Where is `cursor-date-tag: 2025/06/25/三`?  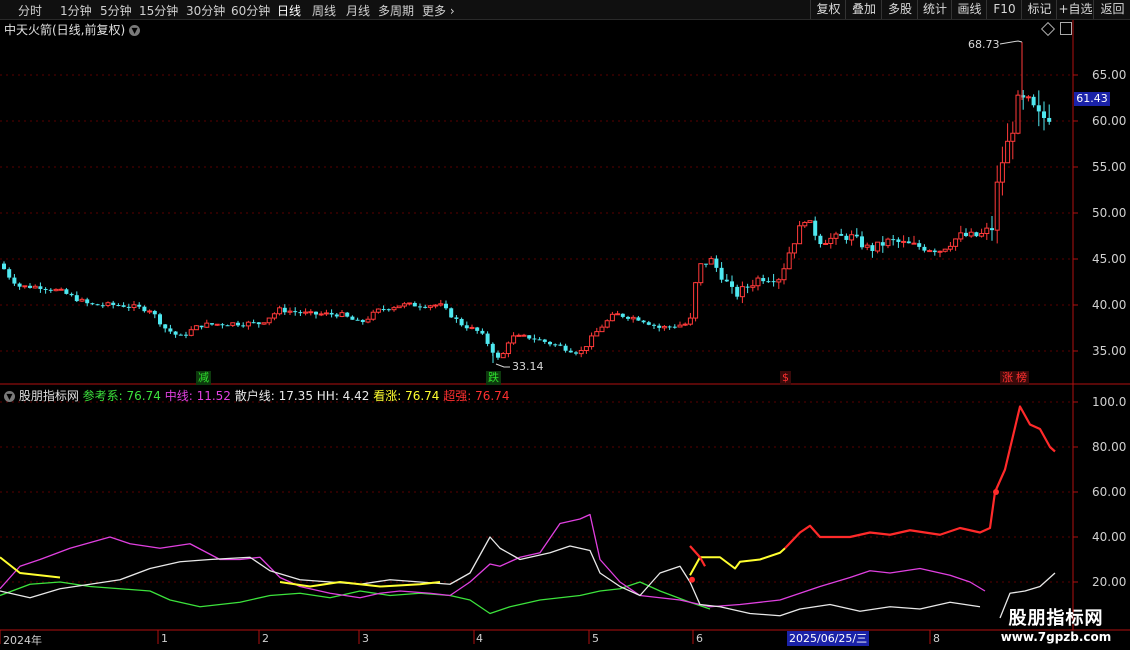 cursor-date-tag: 2025/06/25/三 is located at coordinates (828, 638).